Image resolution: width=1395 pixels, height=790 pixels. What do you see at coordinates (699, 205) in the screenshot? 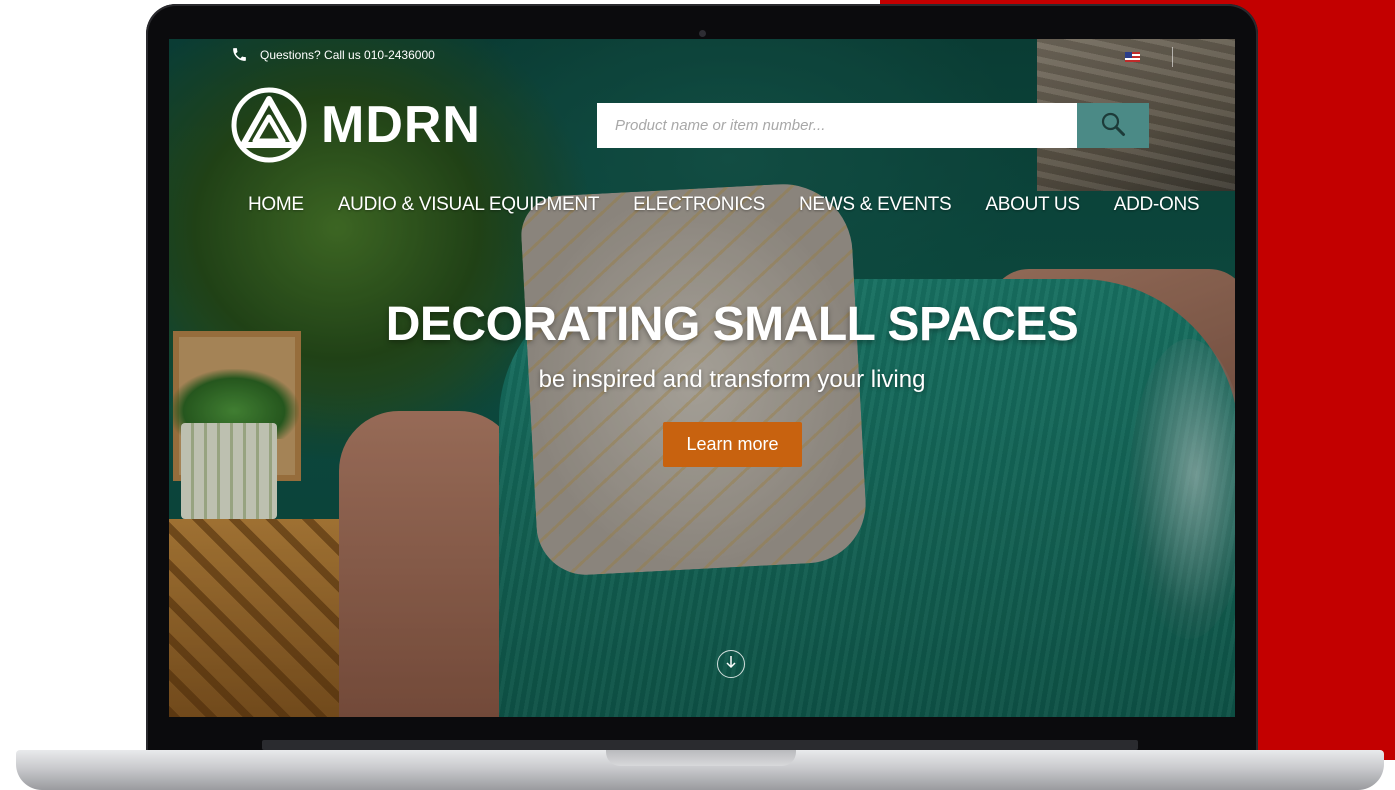
I see `nav-item-electronics: ELECTRONICS` at bounding box center [699, 205].